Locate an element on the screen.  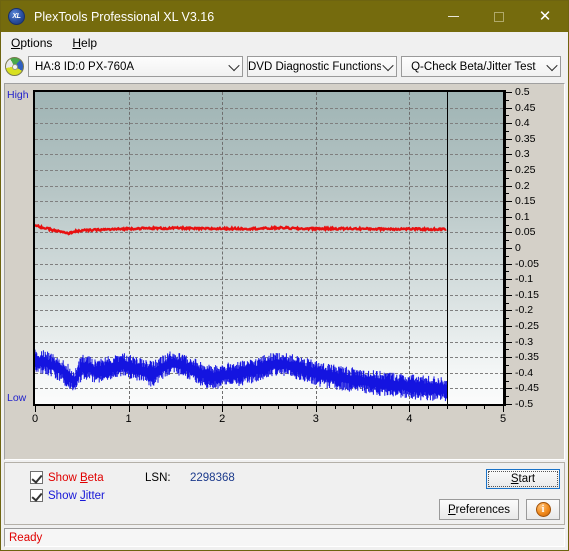
chart-cursor-line is located at coordinates (447, 248).